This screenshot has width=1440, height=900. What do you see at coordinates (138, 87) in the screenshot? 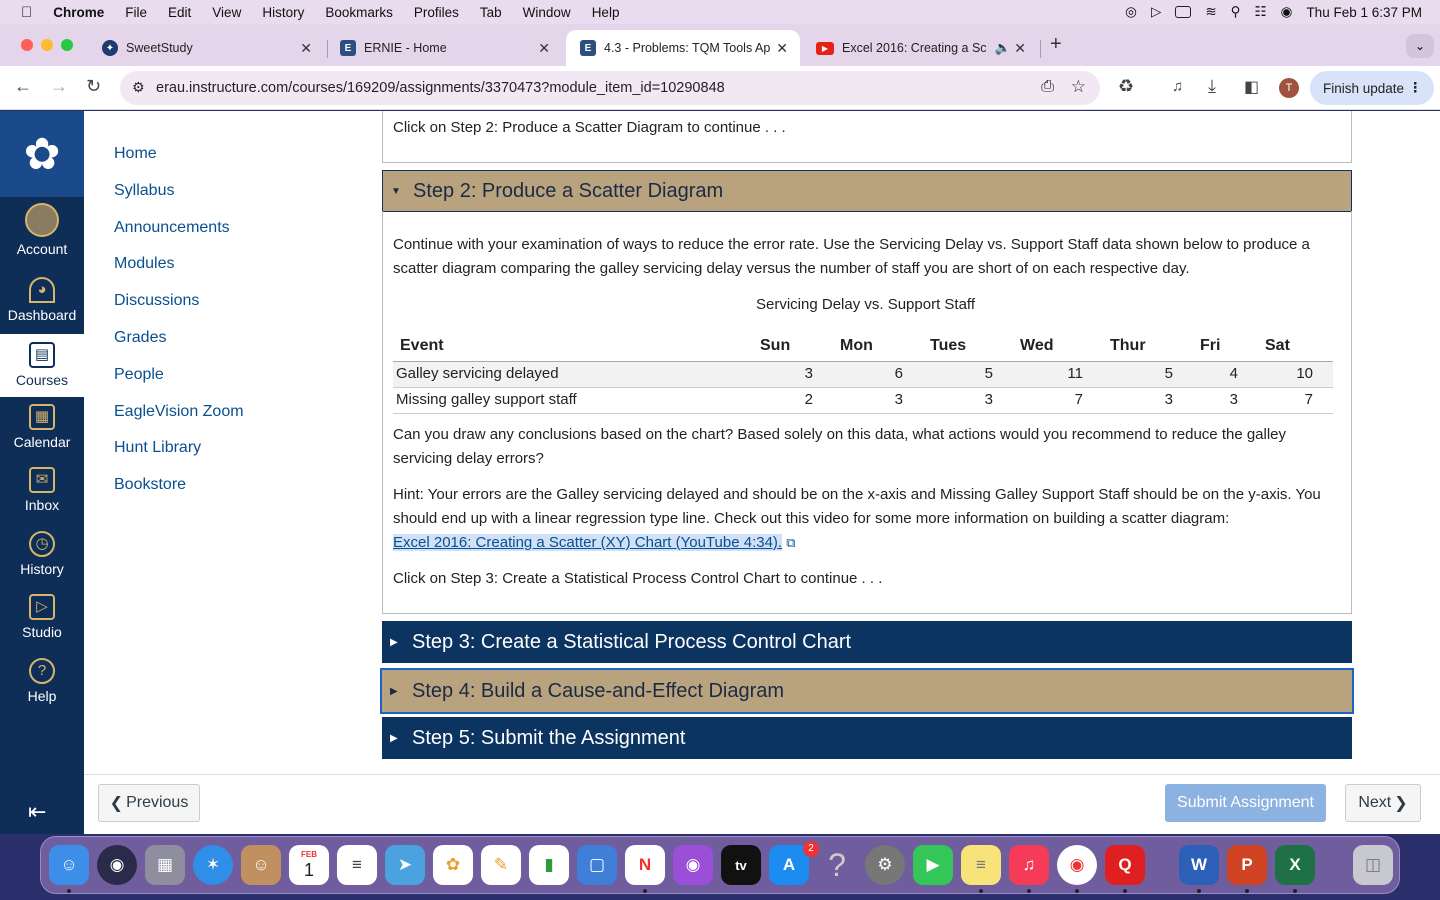
I see `site-settings-icon: ⚙` at bounding box center [138, 87].